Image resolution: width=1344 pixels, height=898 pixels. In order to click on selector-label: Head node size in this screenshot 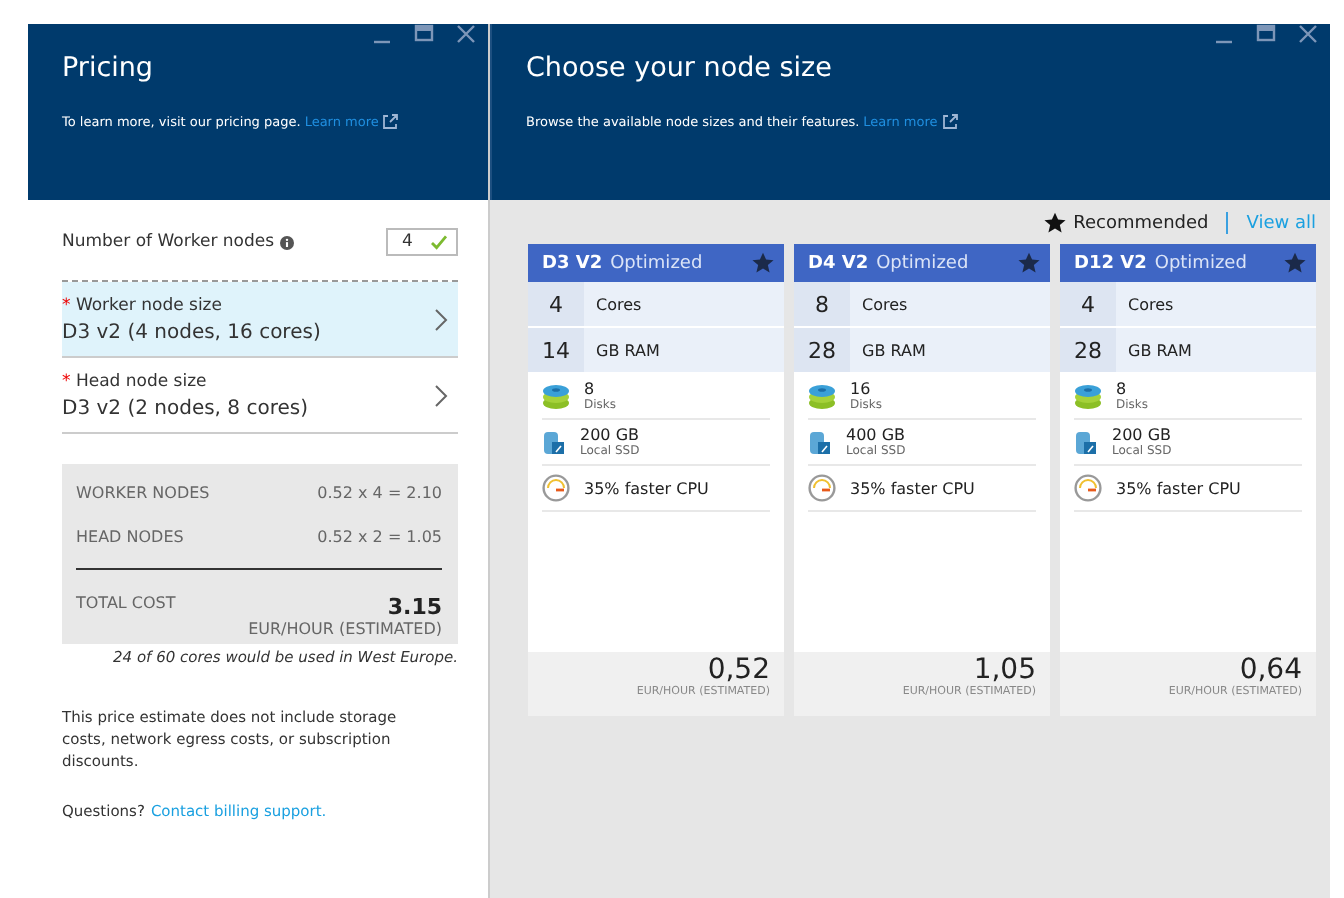, I will do `click(141, 382)`.